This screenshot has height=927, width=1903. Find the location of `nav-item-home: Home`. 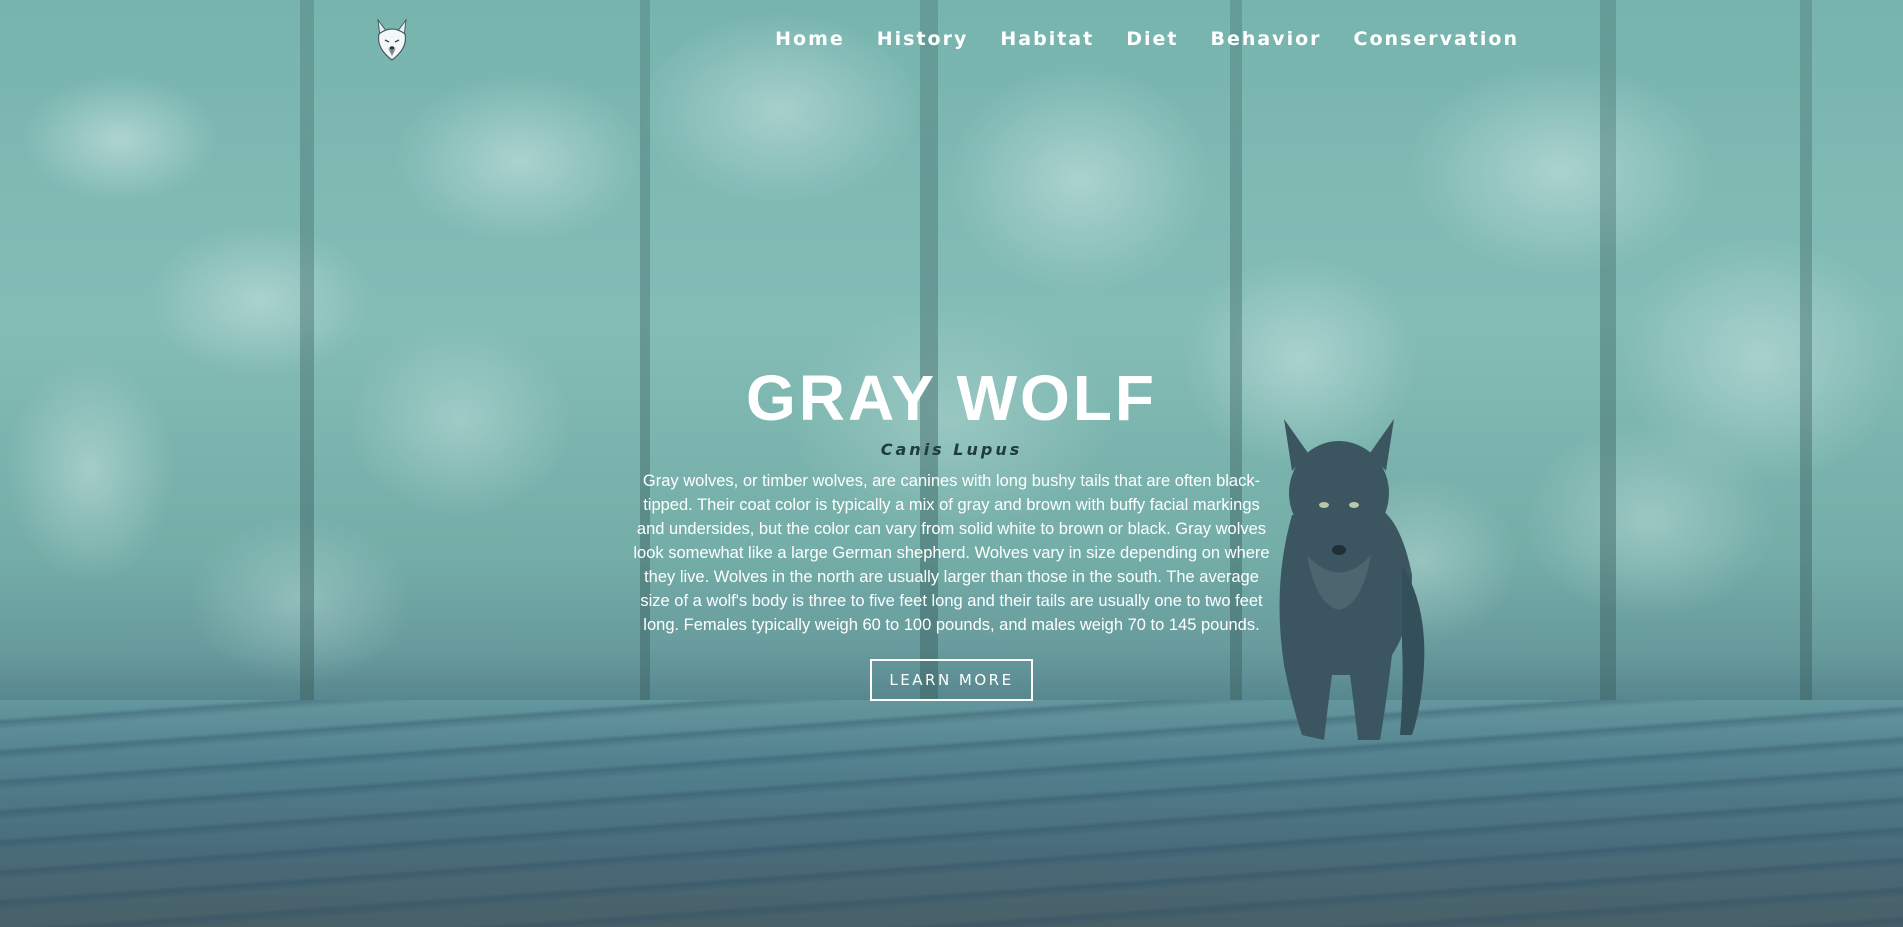

nav-item-home: Home is located at coordinates (810, 39).